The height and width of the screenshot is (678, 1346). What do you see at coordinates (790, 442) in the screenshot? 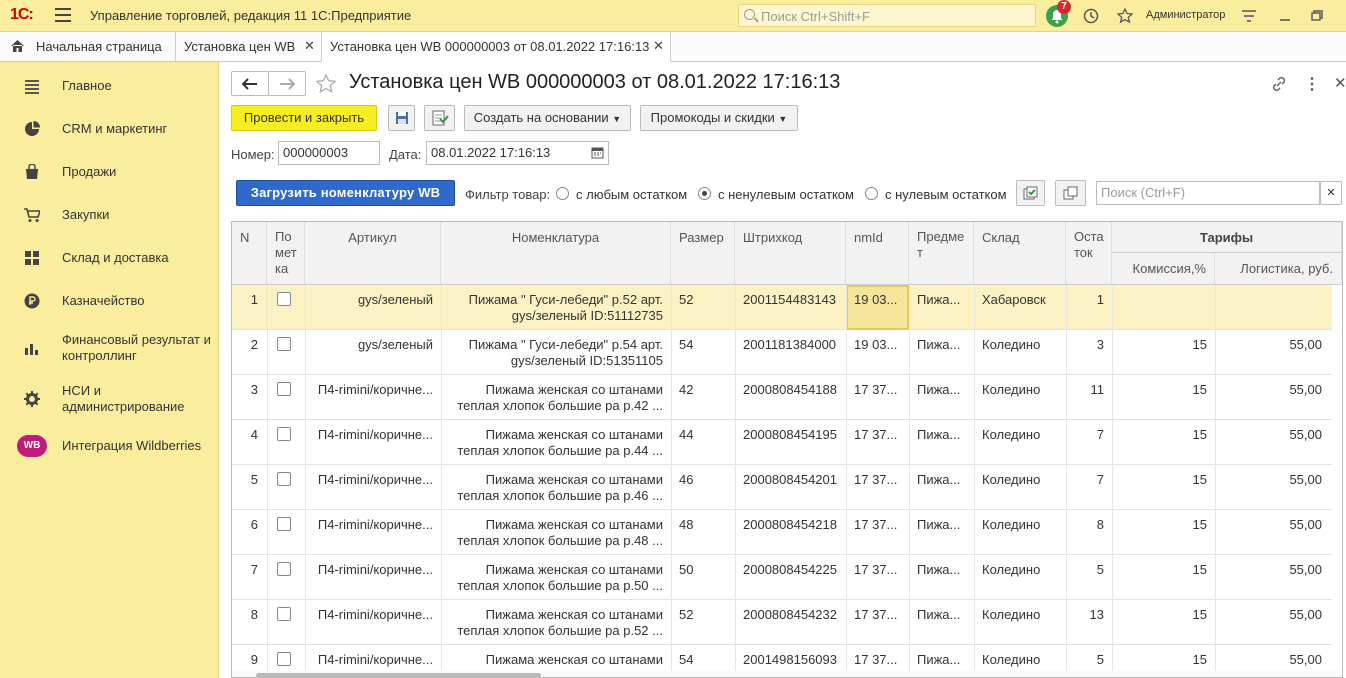
I see `barcode-cell: 2000808454195` at bounding box center [790, 442].